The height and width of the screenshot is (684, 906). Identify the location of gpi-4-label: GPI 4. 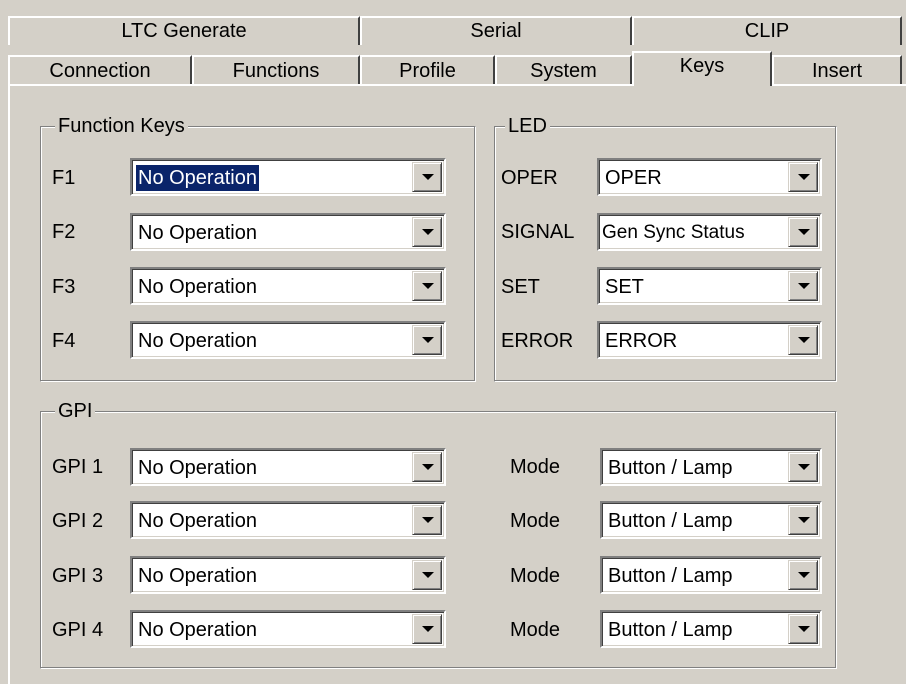
(78, 630).